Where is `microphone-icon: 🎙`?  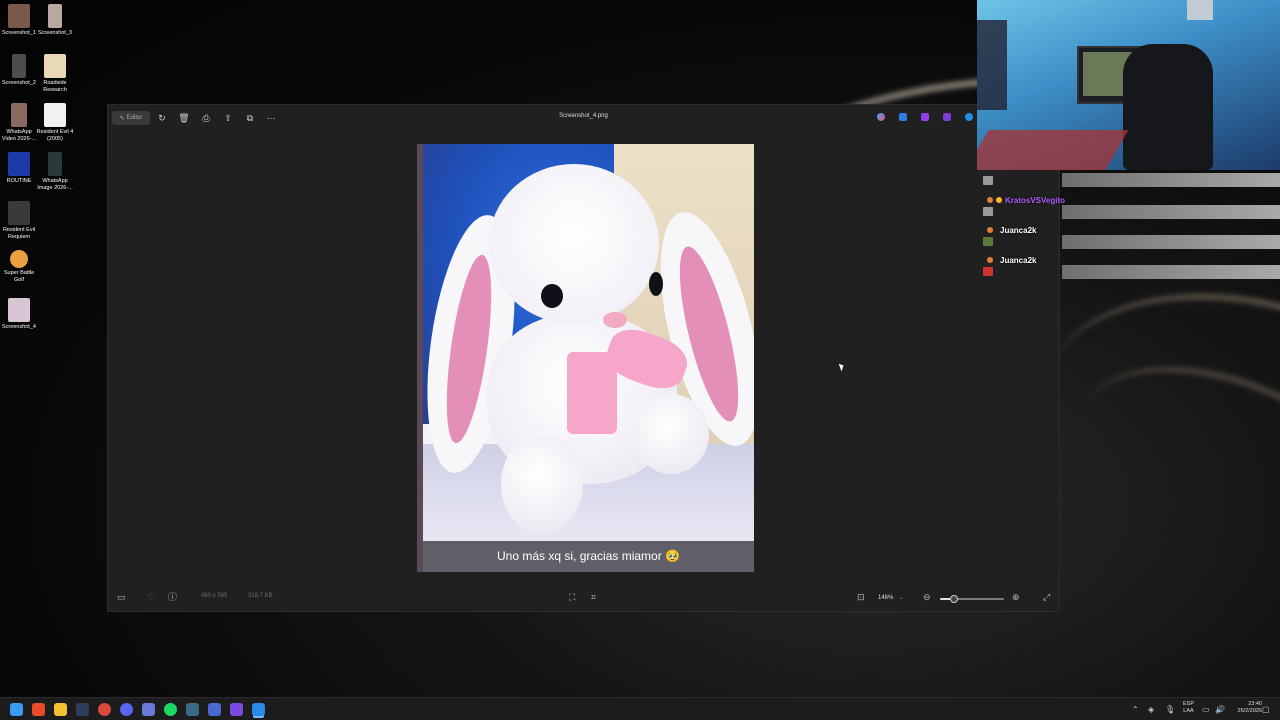 microphone-icon: 🎙 is located at coordinates (1170, 709).